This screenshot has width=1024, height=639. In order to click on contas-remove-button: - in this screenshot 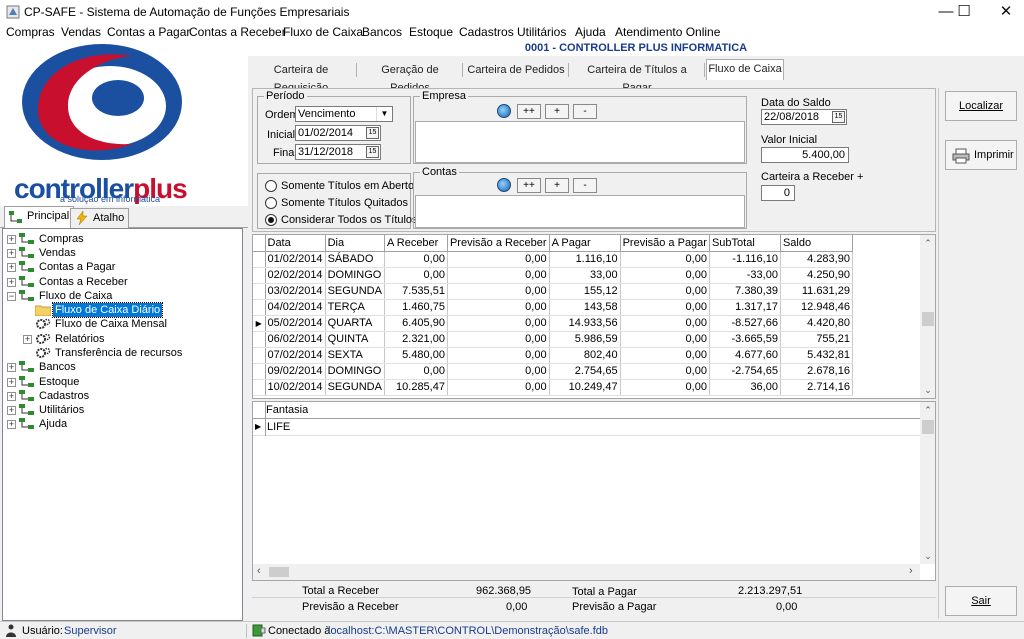, I will do `click(585, 185)`.